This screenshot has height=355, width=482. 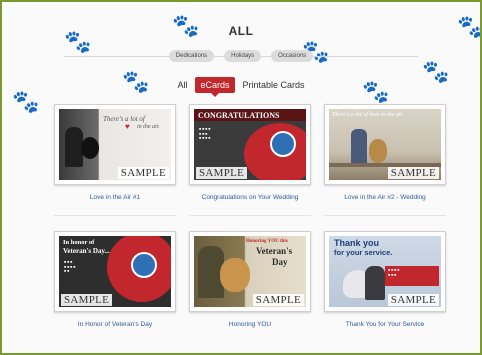 I want to click on card-title-link: Honoring YOU, so click(x=250, y=324).